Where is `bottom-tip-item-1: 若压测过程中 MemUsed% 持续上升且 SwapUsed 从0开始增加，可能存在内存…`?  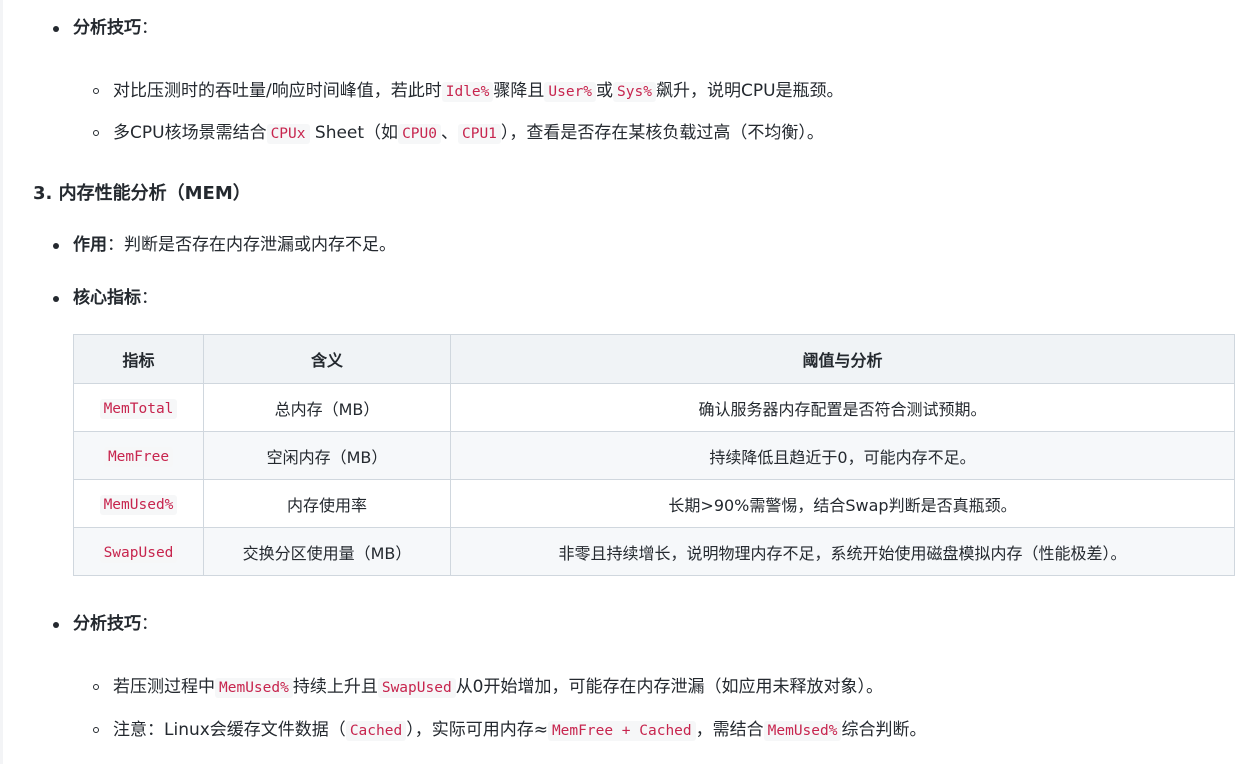
bottom-tip-item-1: 若压测过程中 MemUsed% 持续上升且 SwapUsed 从0开始增加，可能存在内存… is located at coordinates (498, 687).